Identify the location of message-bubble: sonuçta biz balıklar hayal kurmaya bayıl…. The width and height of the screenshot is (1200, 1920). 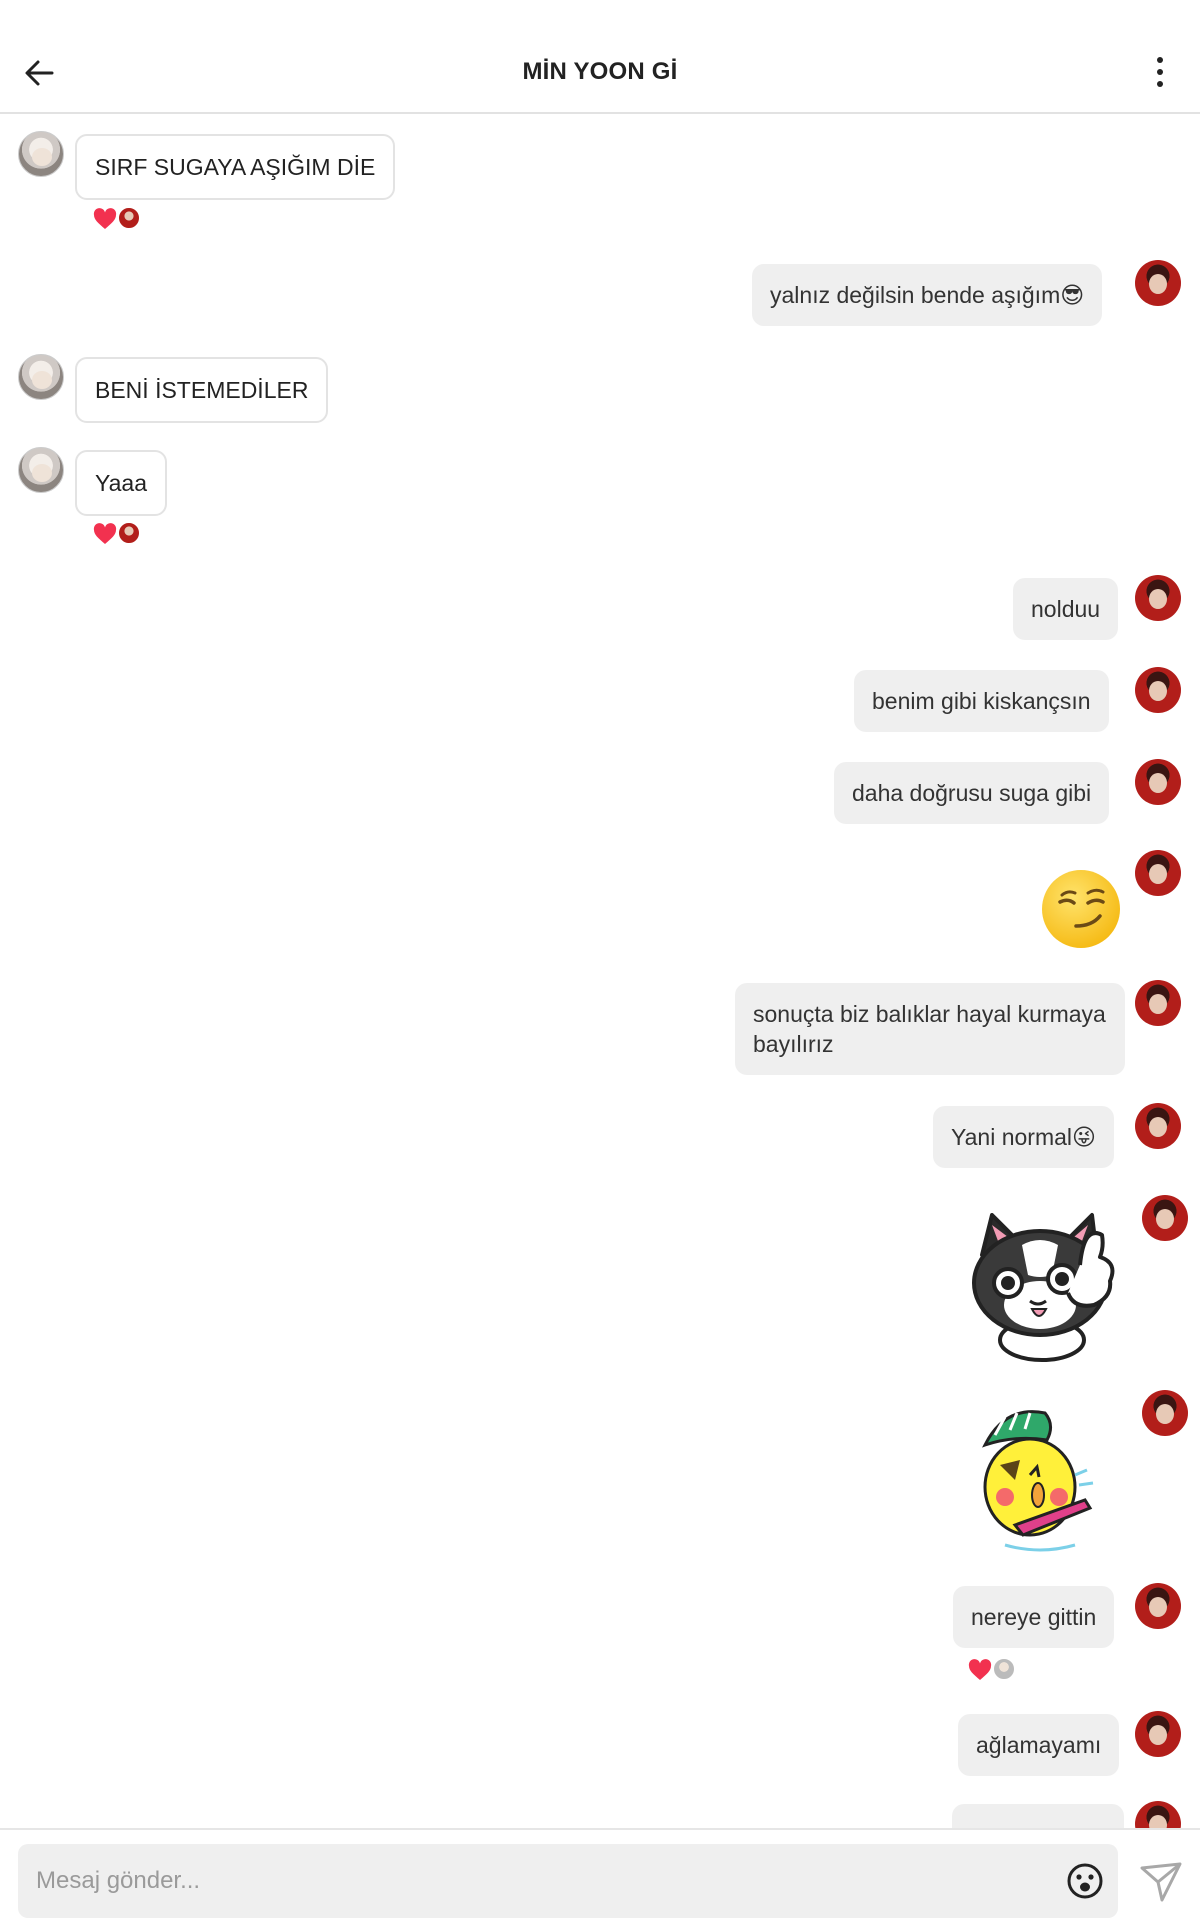
(930, 1029).